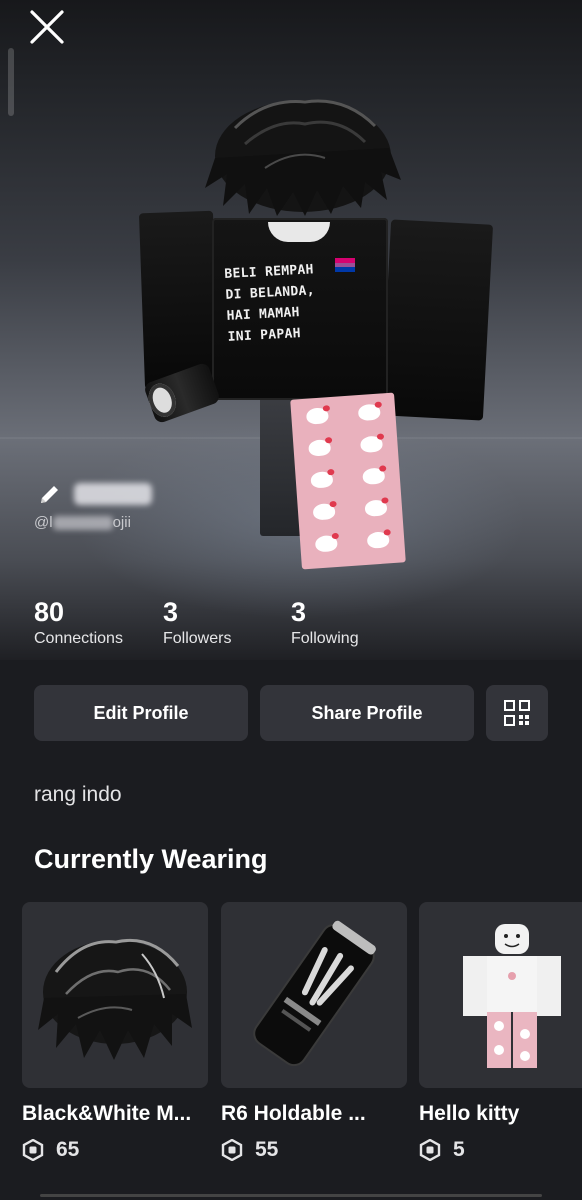 The width and height of the screenshot is (582, 1200). I want to click on stat-followers: 3 Followers, so click(197, 622).